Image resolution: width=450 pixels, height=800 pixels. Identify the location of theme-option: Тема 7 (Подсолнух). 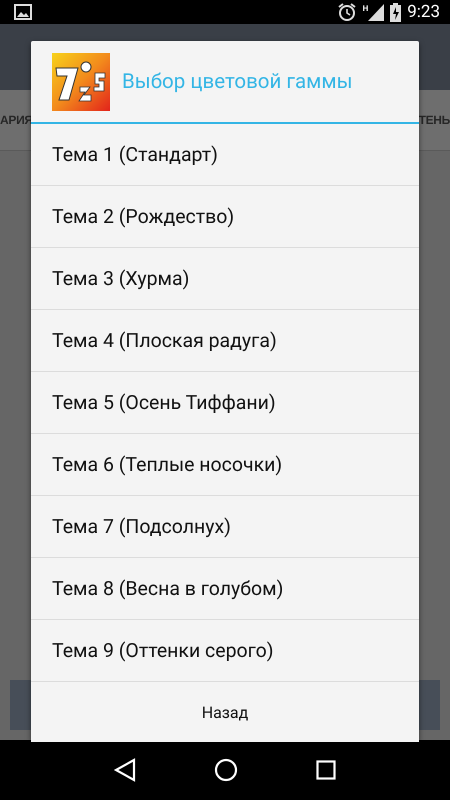
(225, 527).